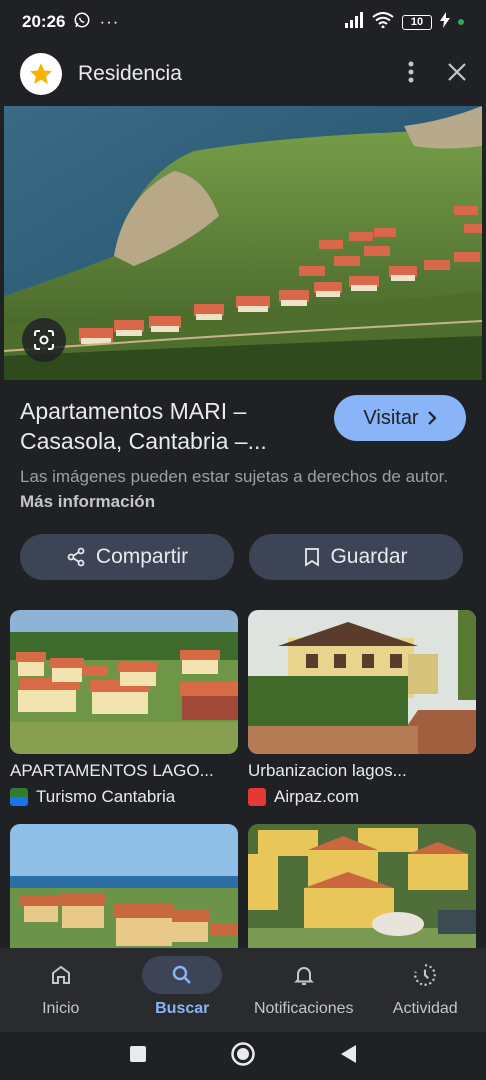 The width and height of the screenshot is (486, 1080). What do you see at coordinates (87, 501) in the screenshot?
I see `more-info-link: Más información` at bounding box center [87, 501].